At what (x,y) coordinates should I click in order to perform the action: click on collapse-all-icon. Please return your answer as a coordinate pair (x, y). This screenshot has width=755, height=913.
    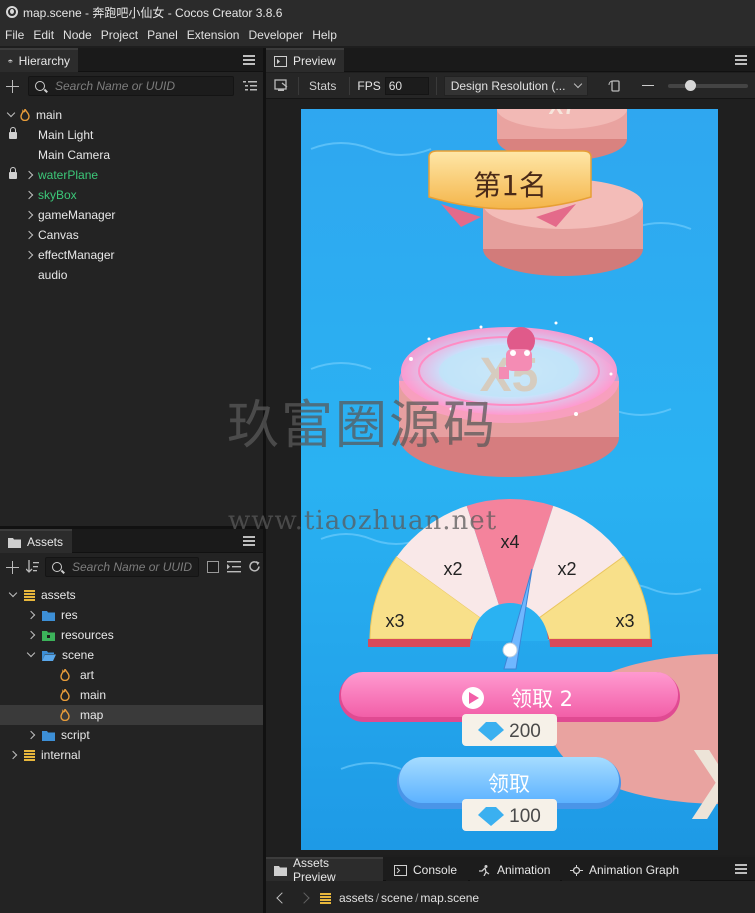
    Looking at the image, I should click on (234, 567).